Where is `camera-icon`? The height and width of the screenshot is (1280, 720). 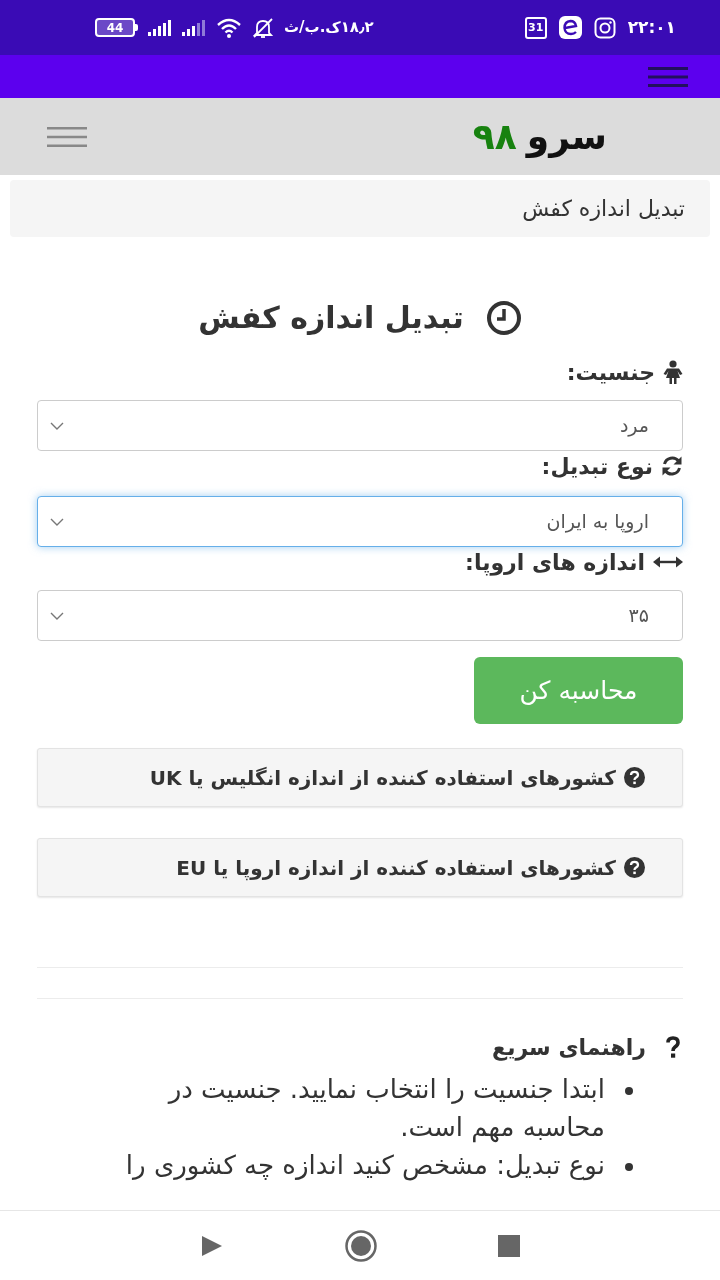
camera-icon is located at coordinates (604, 27).